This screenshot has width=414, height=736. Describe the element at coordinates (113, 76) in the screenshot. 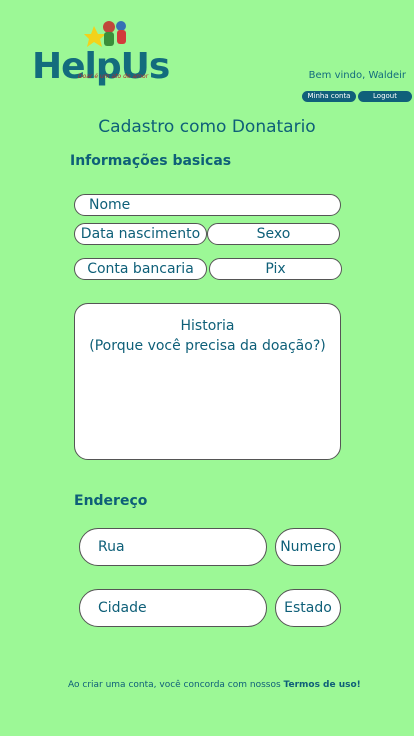

I see `logo-tagline: Doar é um ato de amor` at that location.